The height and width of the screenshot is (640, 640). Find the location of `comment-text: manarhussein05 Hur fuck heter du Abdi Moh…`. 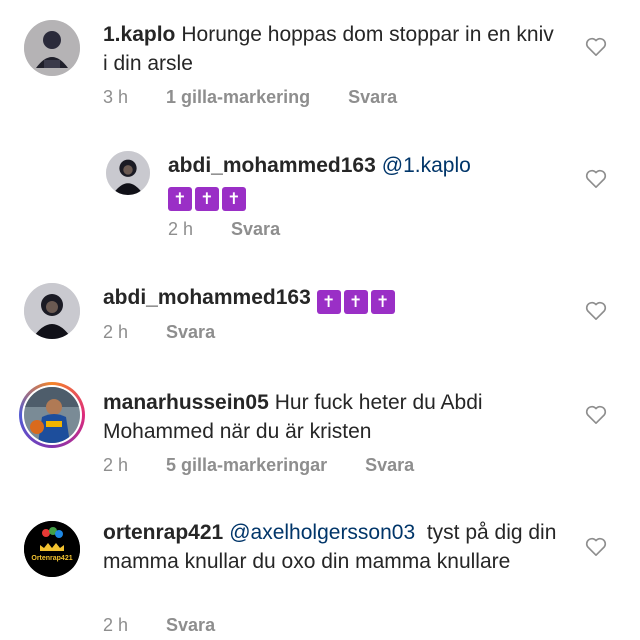

comment-text: manarhussein05 Hur fuck heter du Abdi Moh… is located at coordinates (333, 417).